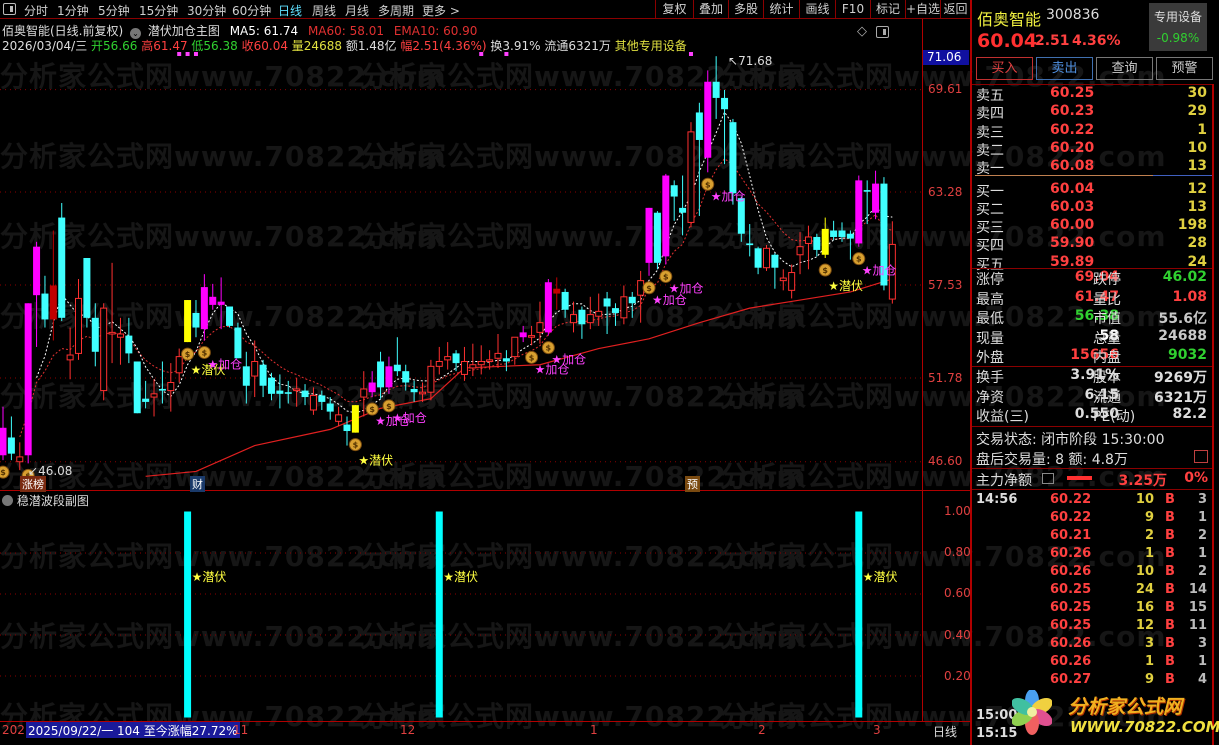 The height and width of the screenshot is (745, 1219). What do you see at coordinates (990, 191) in the screenshot?
I see `level-label: 买一` at bounding box center [990, 191].